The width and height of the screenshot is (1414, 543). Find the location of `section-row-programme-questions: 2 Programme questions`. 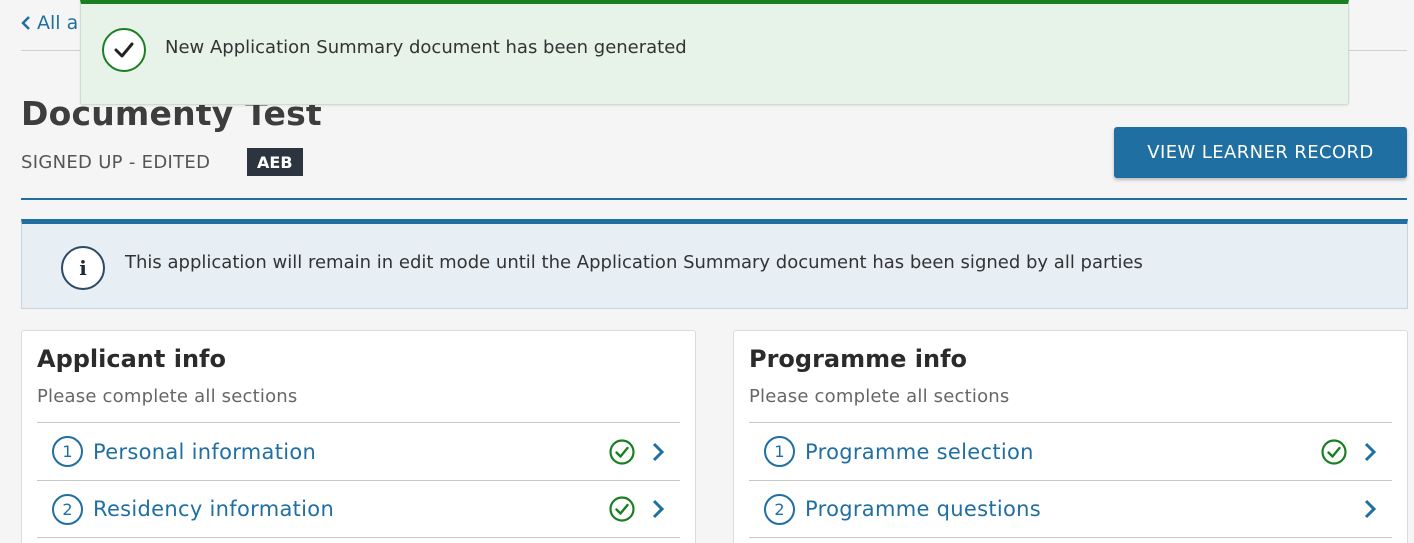

section-row-programme-questions: 2 Programme questions is located at coordinates (1070, 509).